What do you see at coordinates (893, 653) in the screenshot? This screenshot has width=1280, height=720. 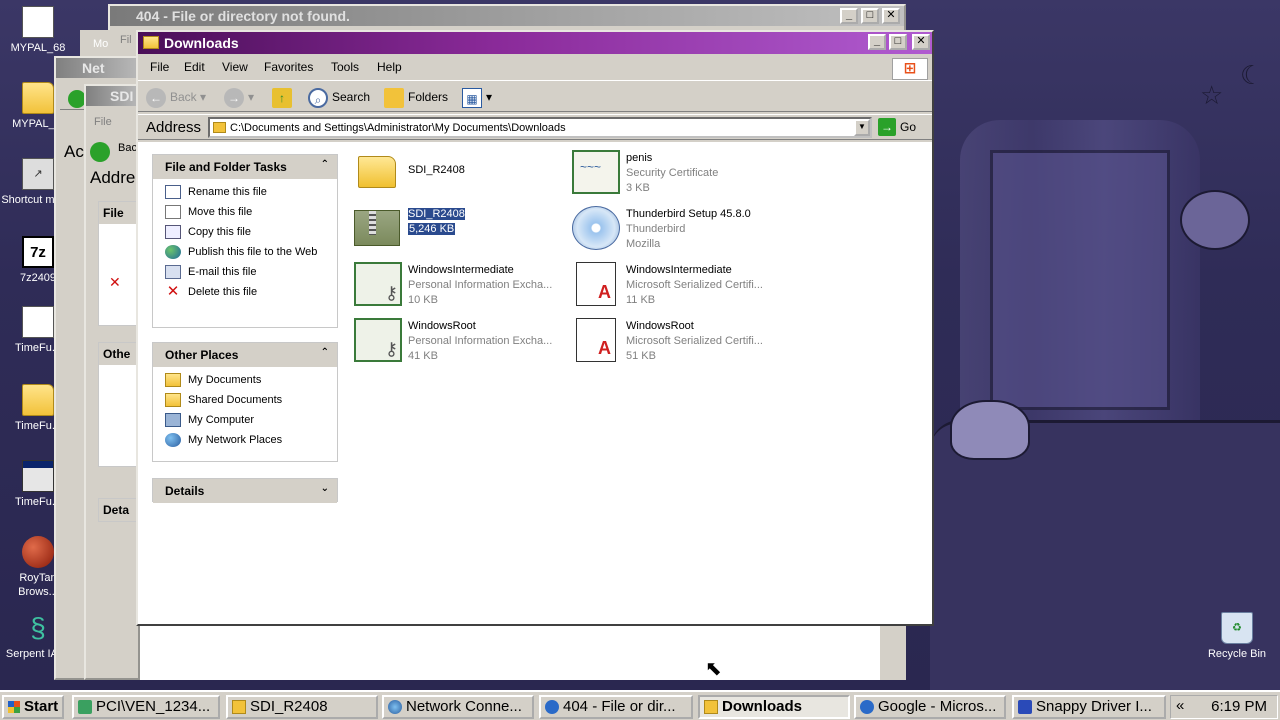 I see `scrollbar` at bounding box center [893, 653].